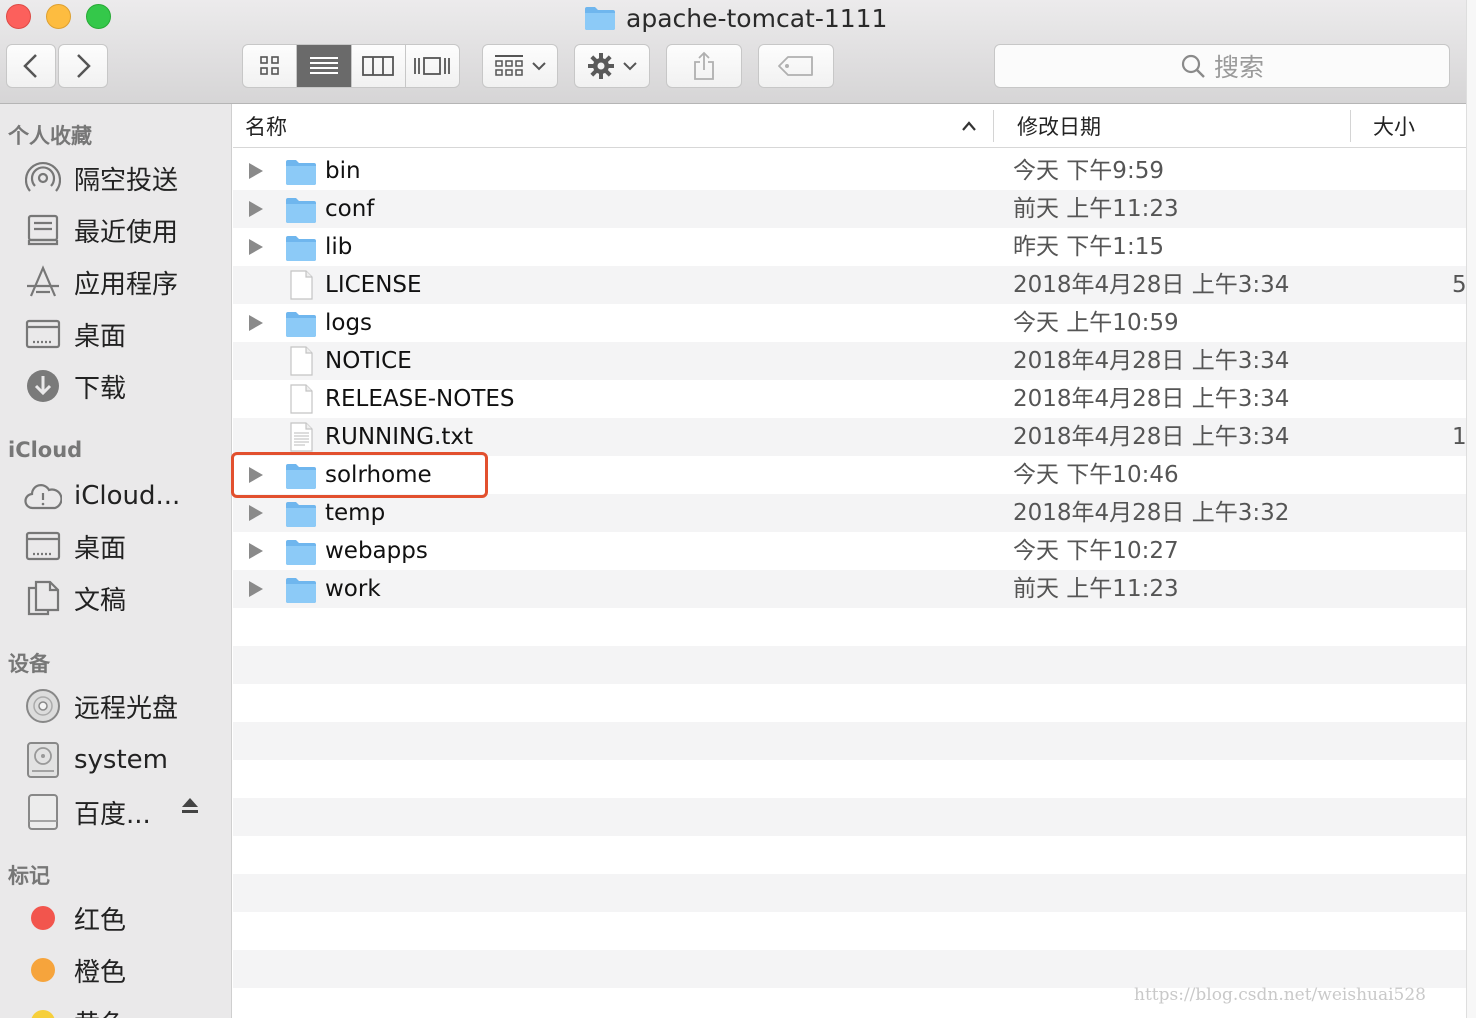  Describe the element at coordinates (45, 450) in the screenshot. I see `sidebar-heading-icloud: iCloud` at that location.